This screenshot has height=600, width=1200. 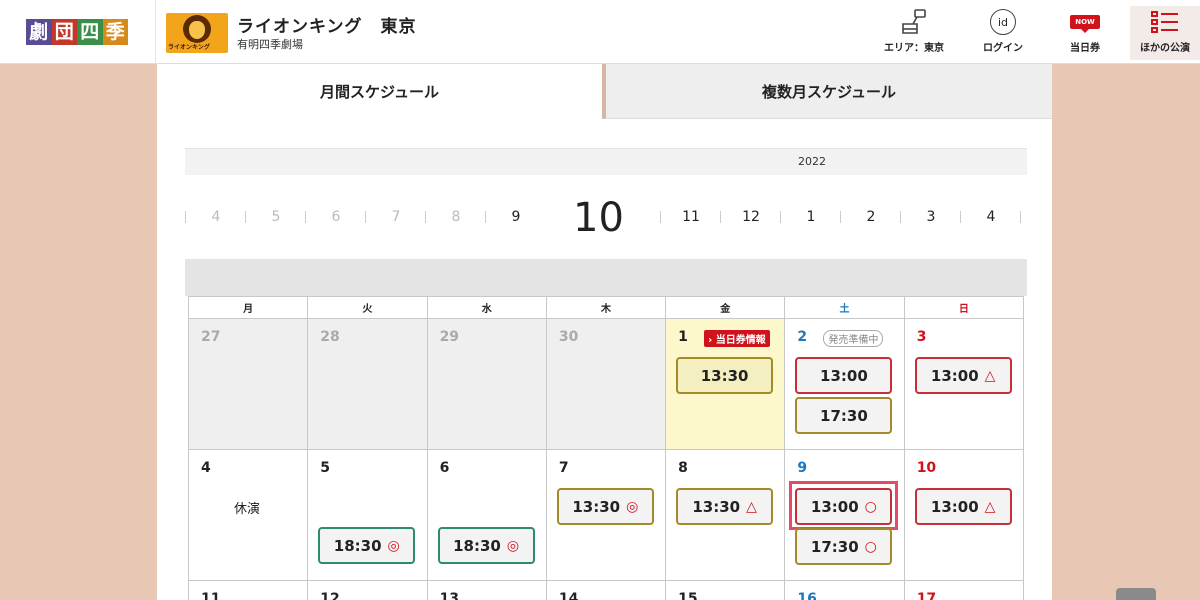 I want to click on performance-button: 13:00 ○, so click(x=844, y=506).